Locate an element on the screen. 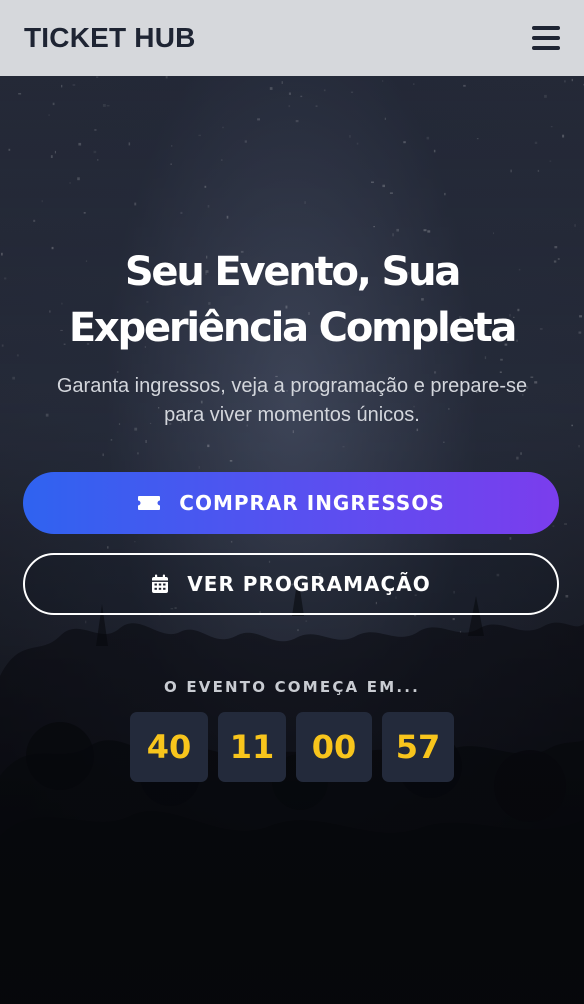  hamburger-menu-icon is located at coordinates (546, 38).